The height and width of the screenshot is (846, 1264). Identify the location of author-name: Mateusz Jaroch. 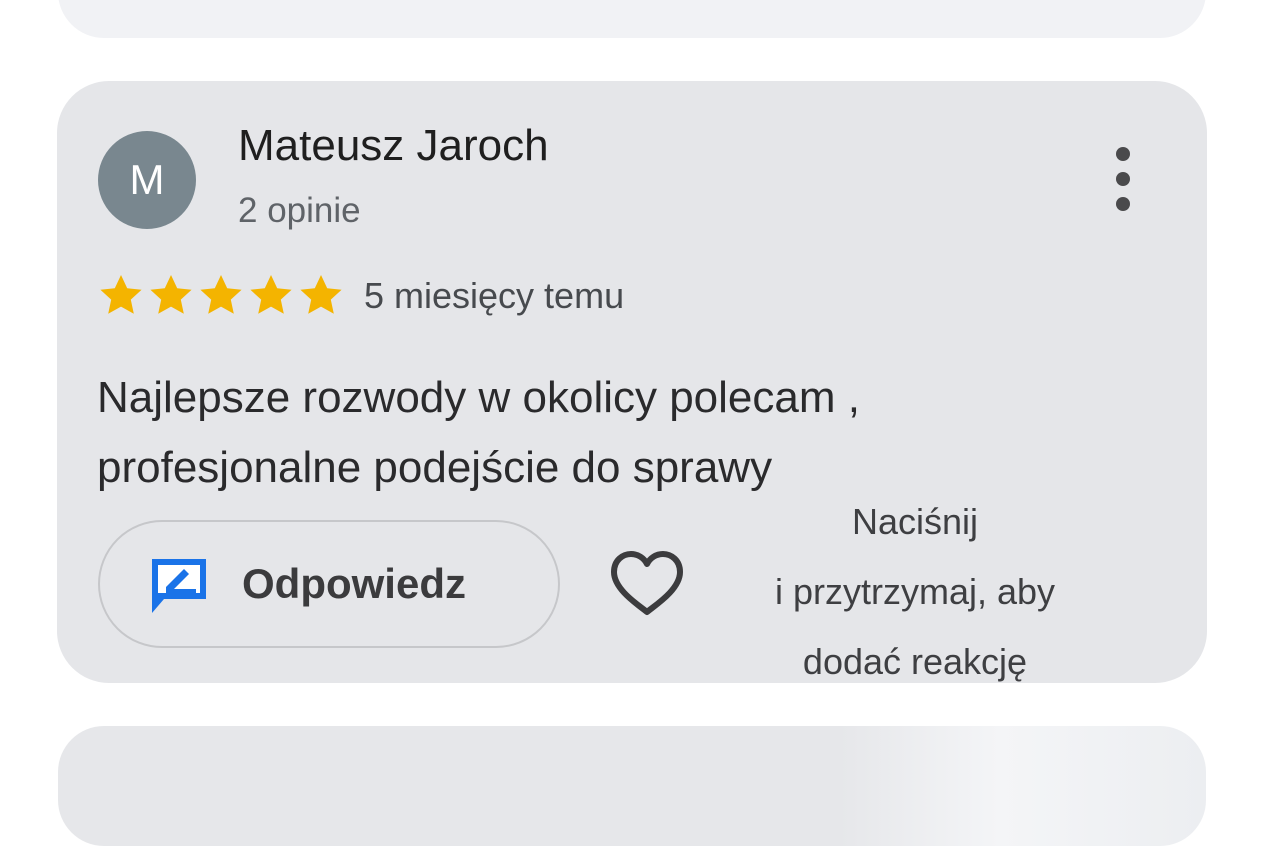
(393, 146).